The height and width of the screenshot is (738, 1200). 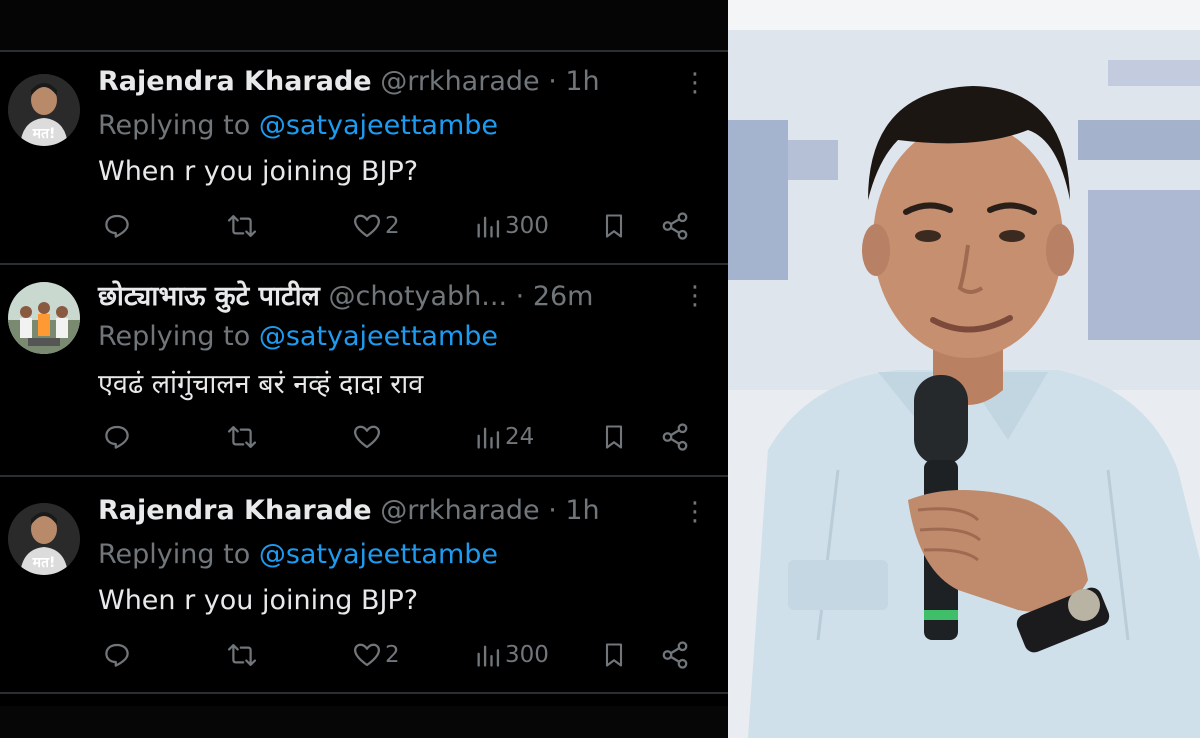 I want to click on avatar-image, so click(x=44, y=318).